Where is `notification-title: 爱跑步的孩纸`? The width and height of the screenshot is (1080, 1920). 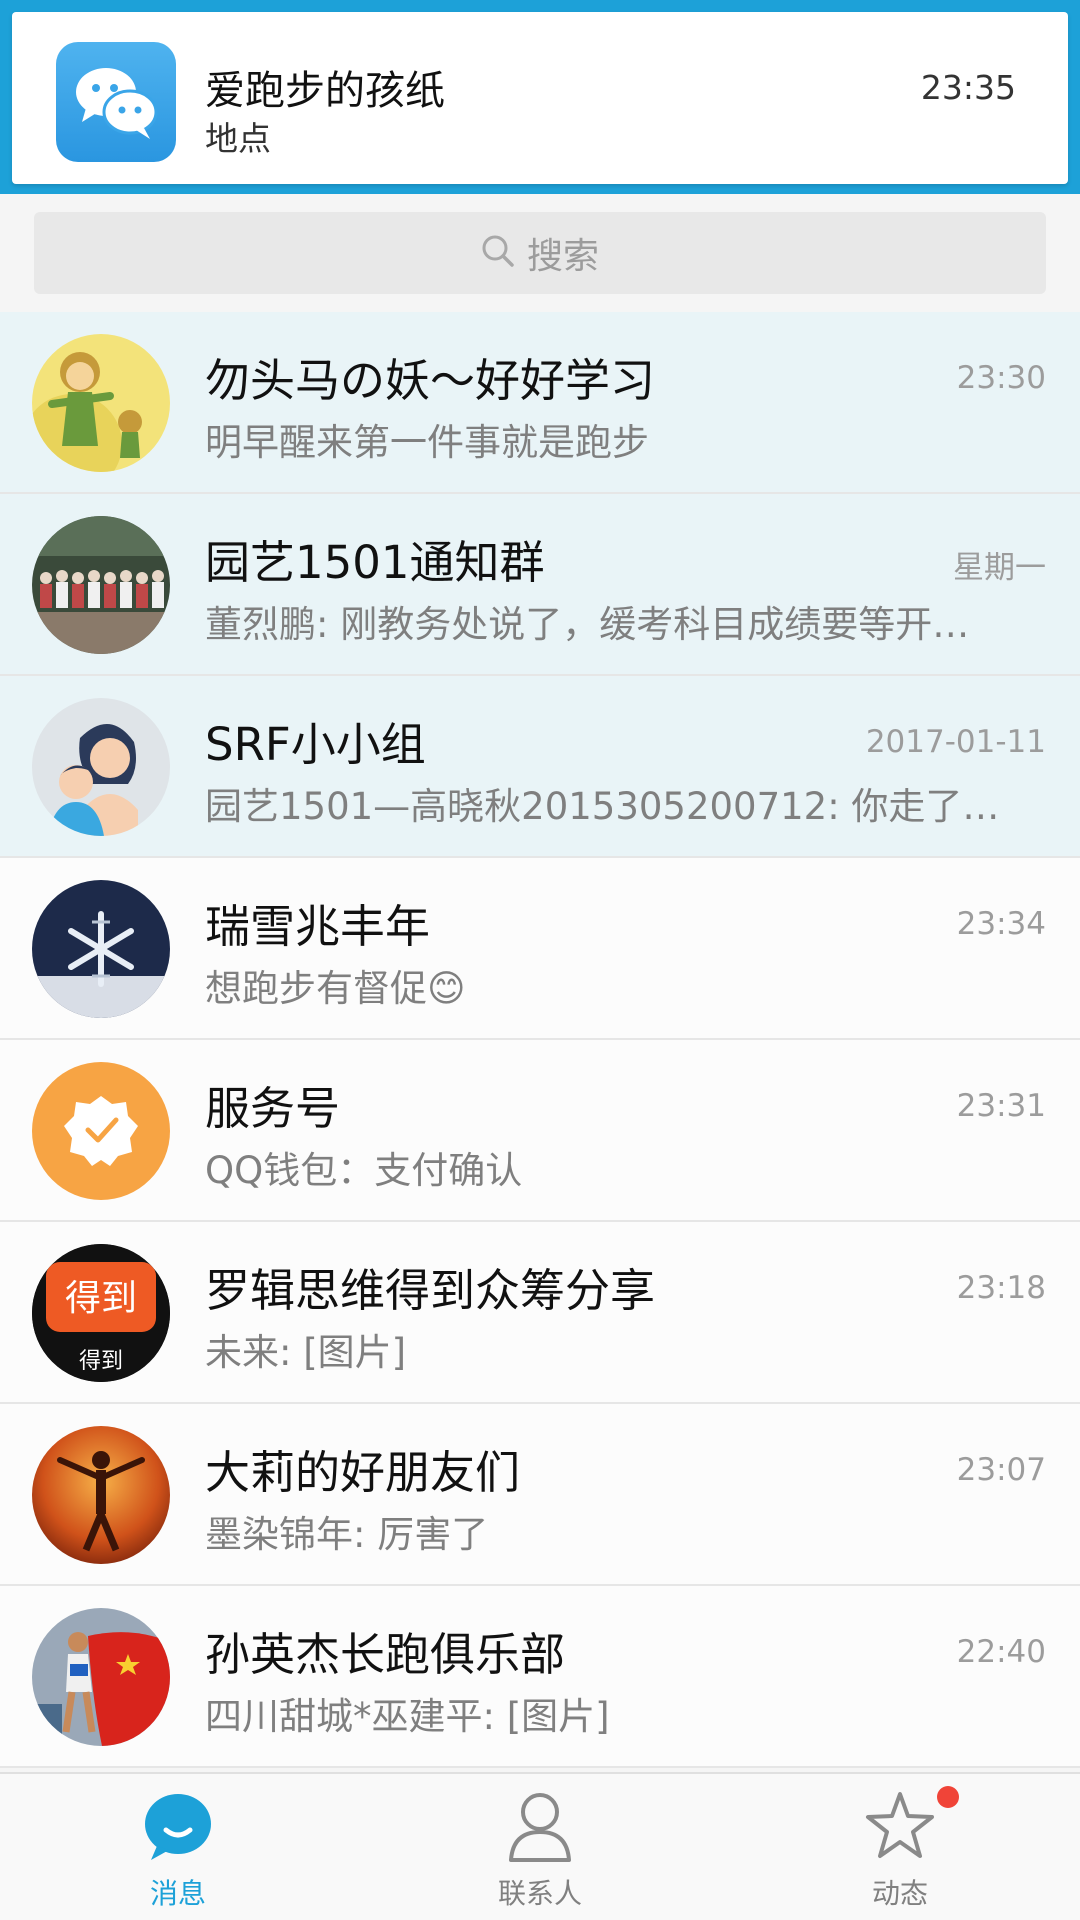
notification-title: 爱跑步的孩纸 is located at coordinates (325, 91).